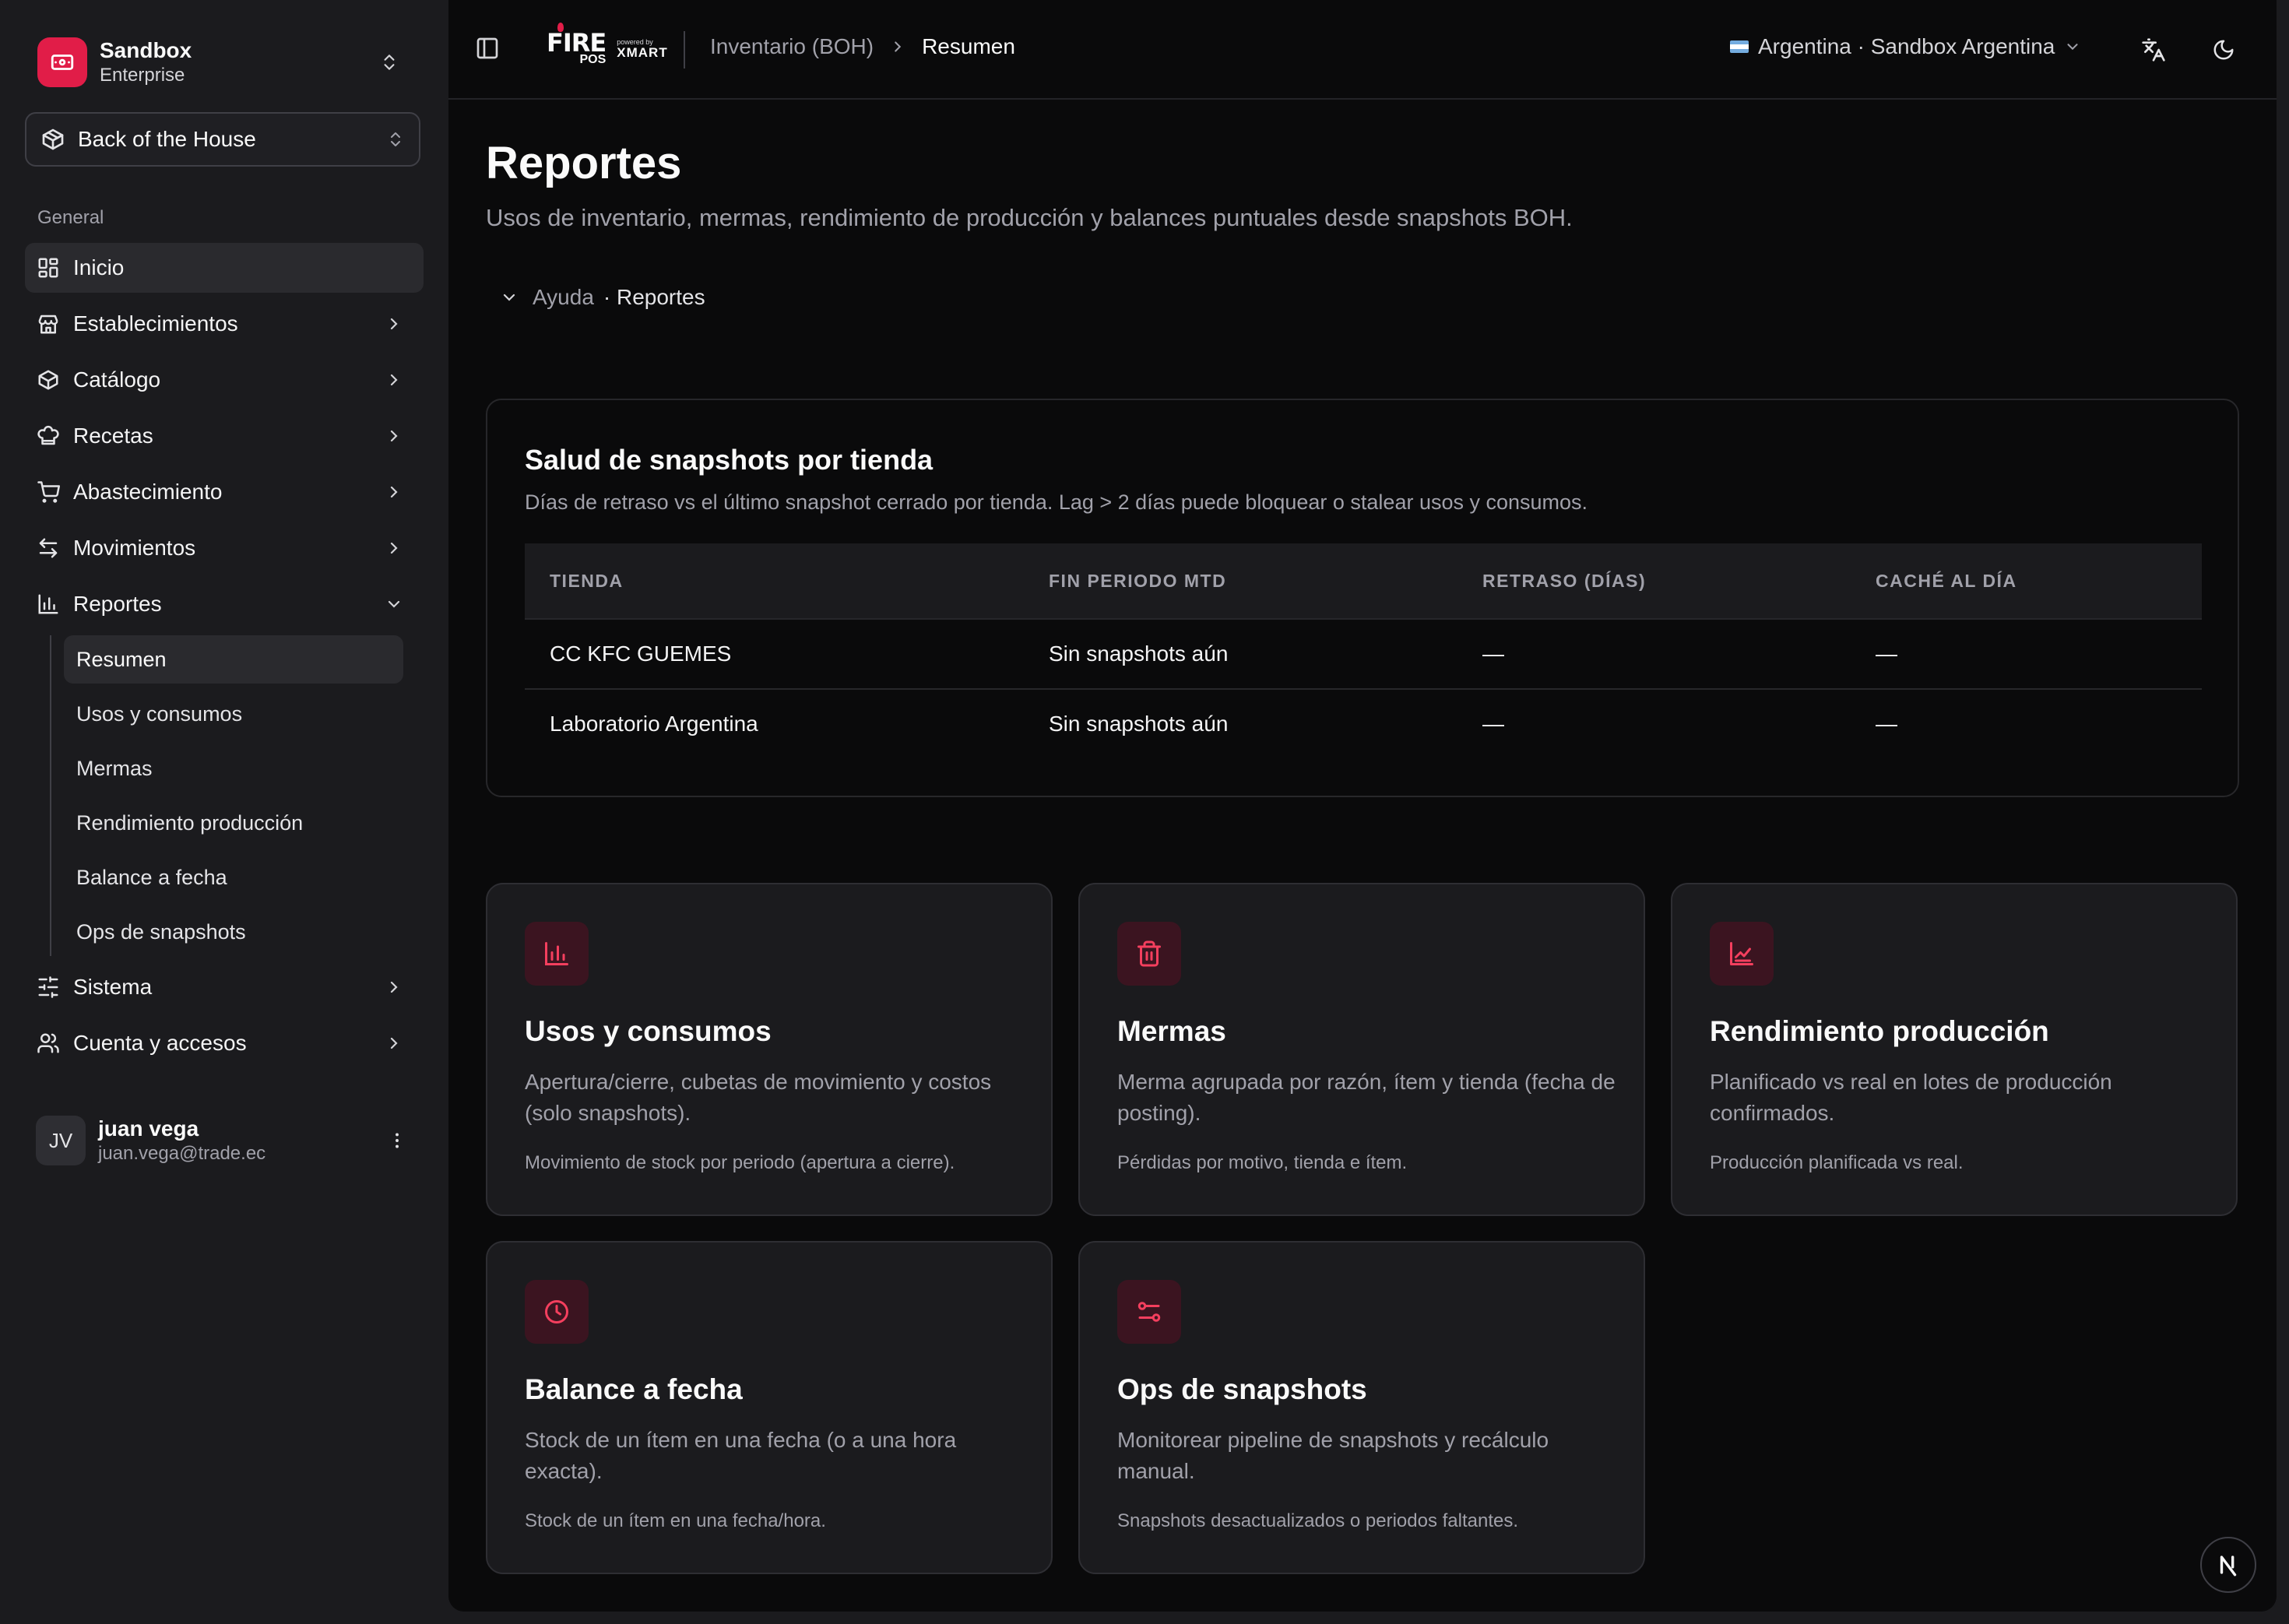  I want to click on card-title: Usos y consumos, so click(648, 1031).